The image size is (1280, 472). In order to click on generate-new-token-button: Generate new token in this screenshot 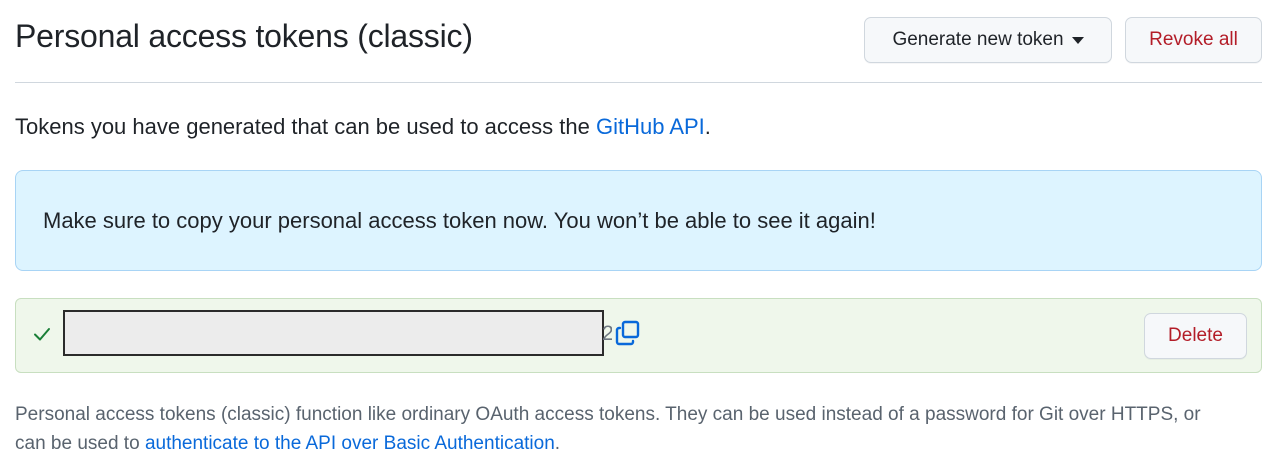, I will do `click(988, 40)`.